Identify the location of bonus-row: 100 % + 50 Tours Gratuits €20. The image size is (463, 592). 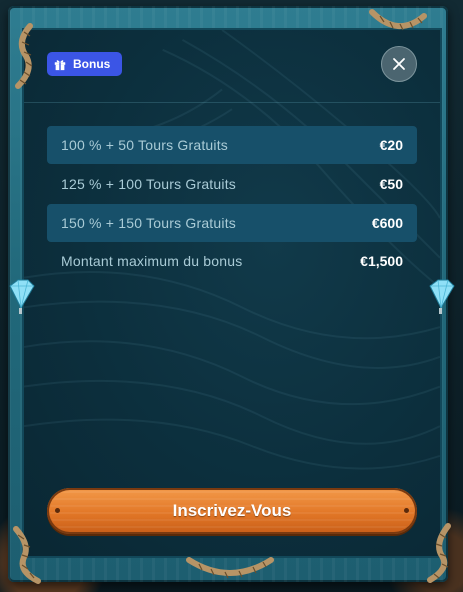
(232, 145).